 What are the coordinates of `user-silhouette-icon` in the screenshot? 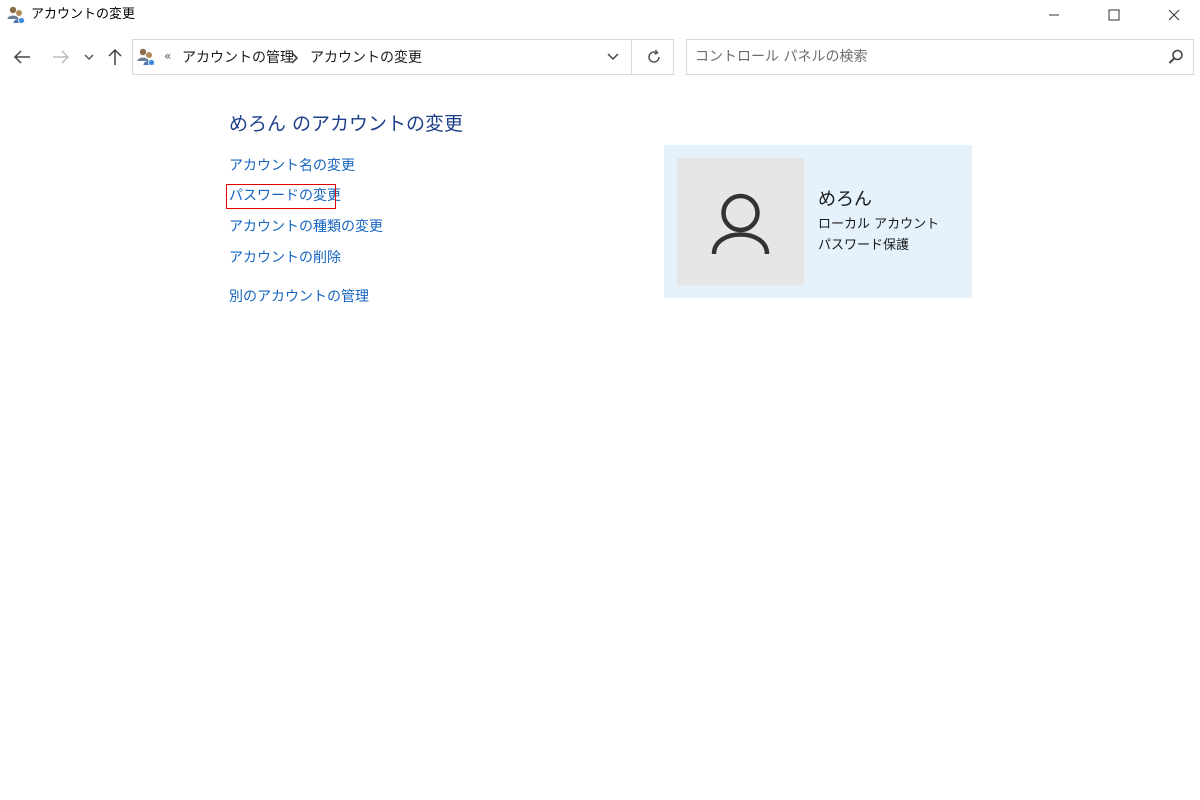 It's located at (740, 224).